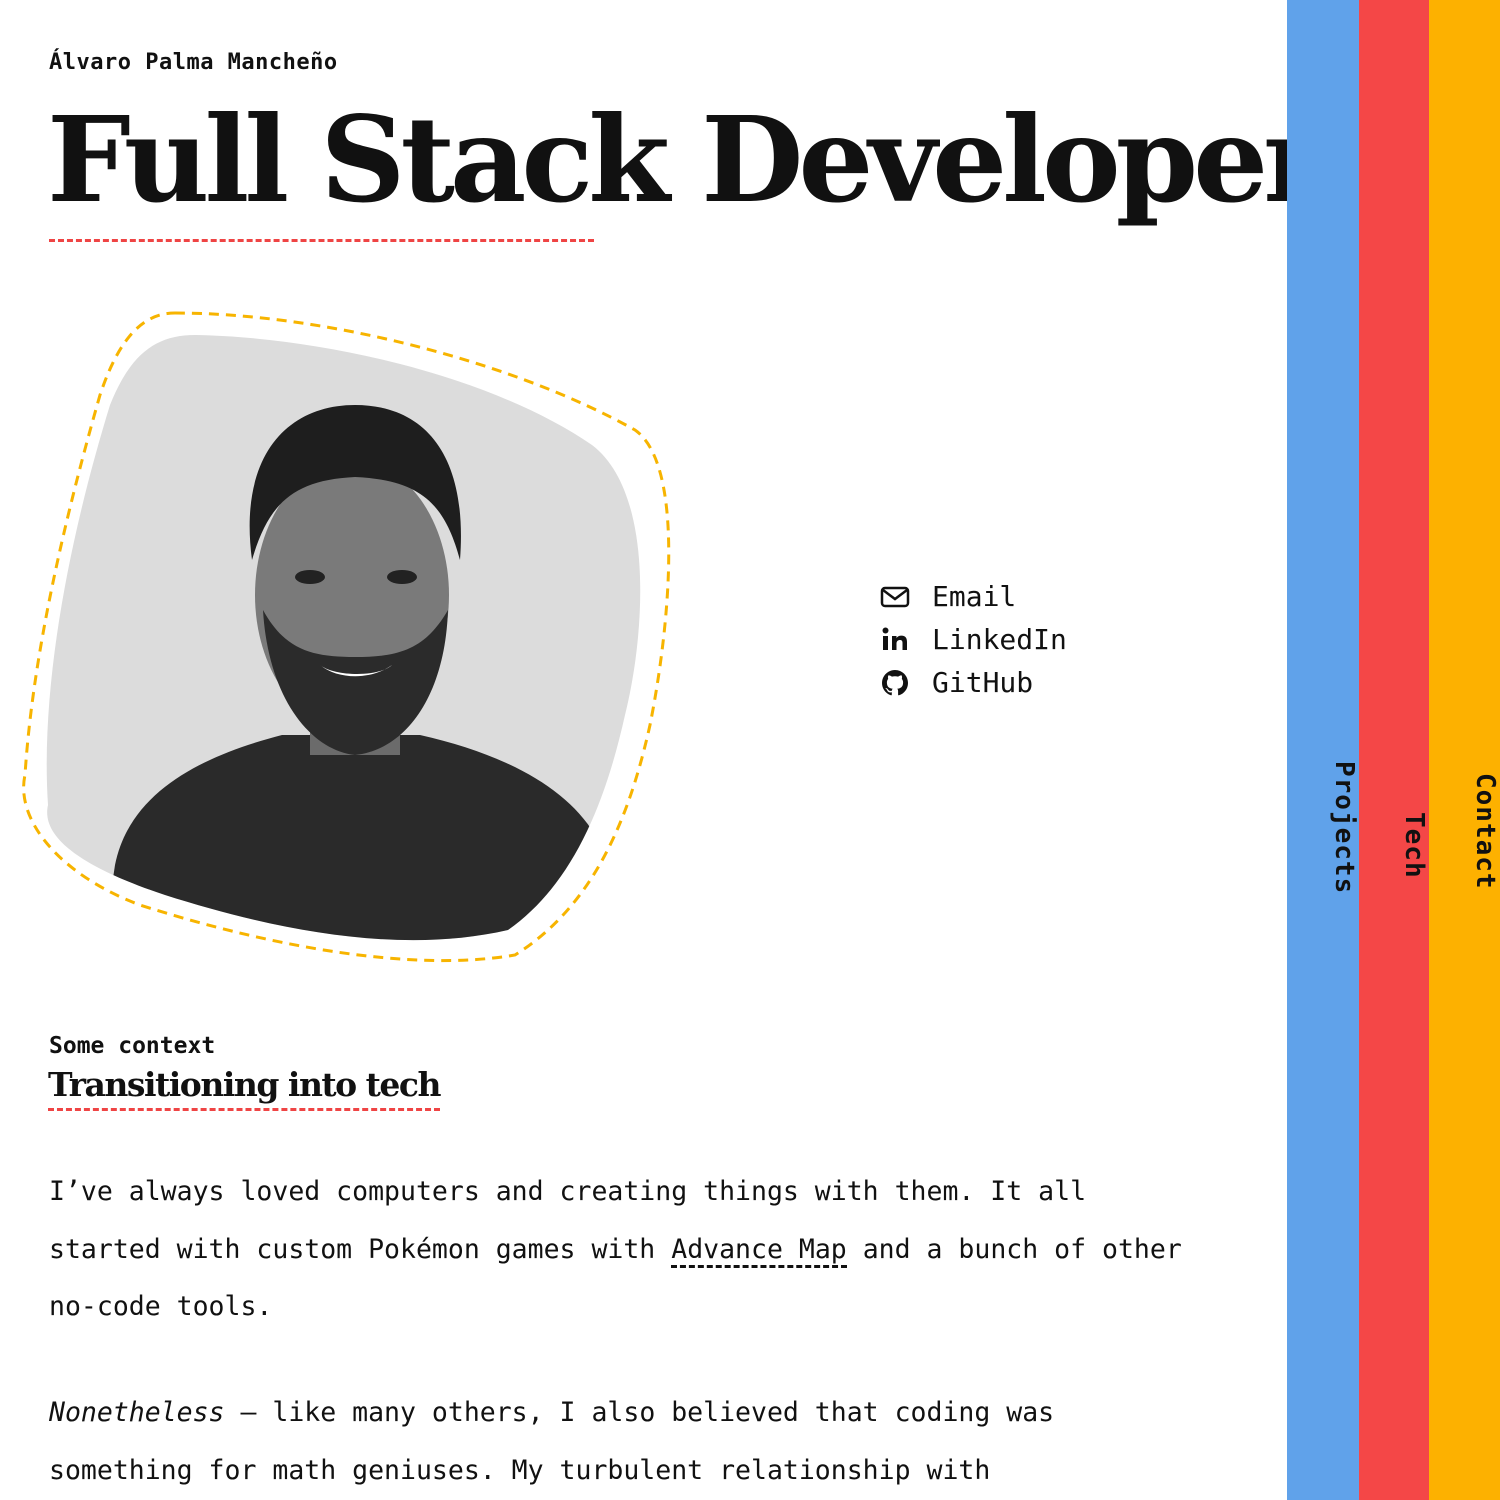 This screenshot has width=1500, height=1500. Describe the element at coordinates (1464, 750) in the screenshot. I see `tab-contact: Contact` at that location.